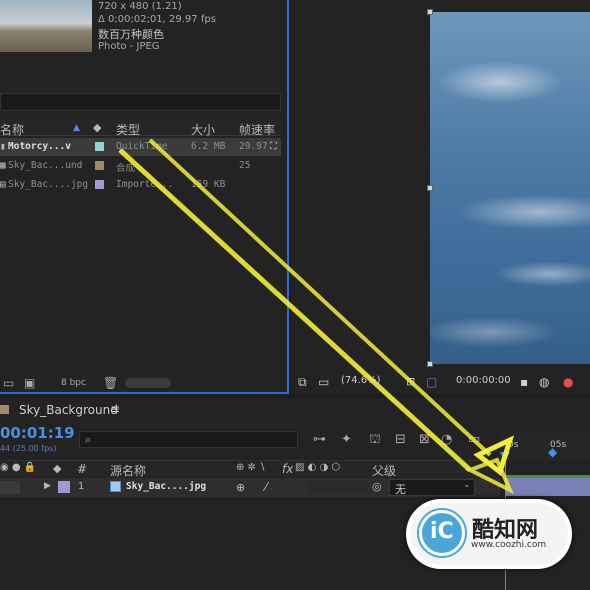  Describe the element at coordinates (346, 439) in the screenshot. I see `draft-3d-icon: ✦` at that location.